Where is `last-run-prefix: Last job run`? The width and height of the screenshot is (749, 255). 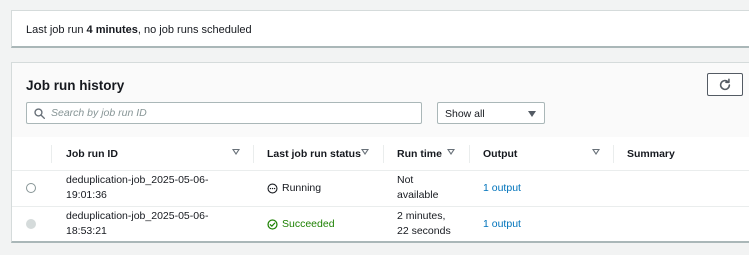
last-run-prefix: Last job run is located at coordinates (56, 30).